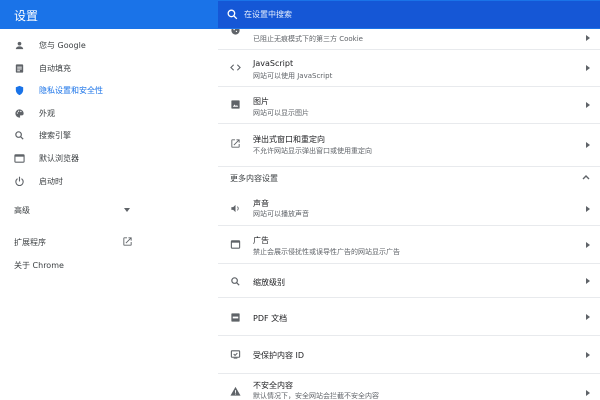  I want to click on more-content-settings-toggle: 更多内容设置, so click(409, 177).